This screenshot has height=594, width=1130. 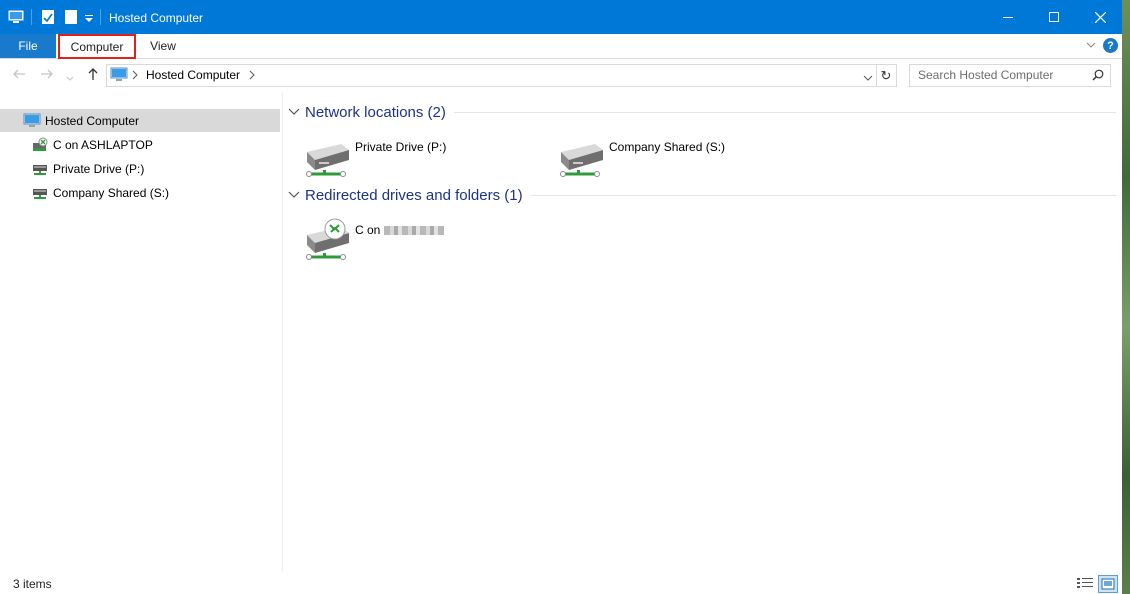 What do you see at coordinates (93, 75) in the screenshot?
I see `up-arrow-icon` at bounding box center [93, 75].